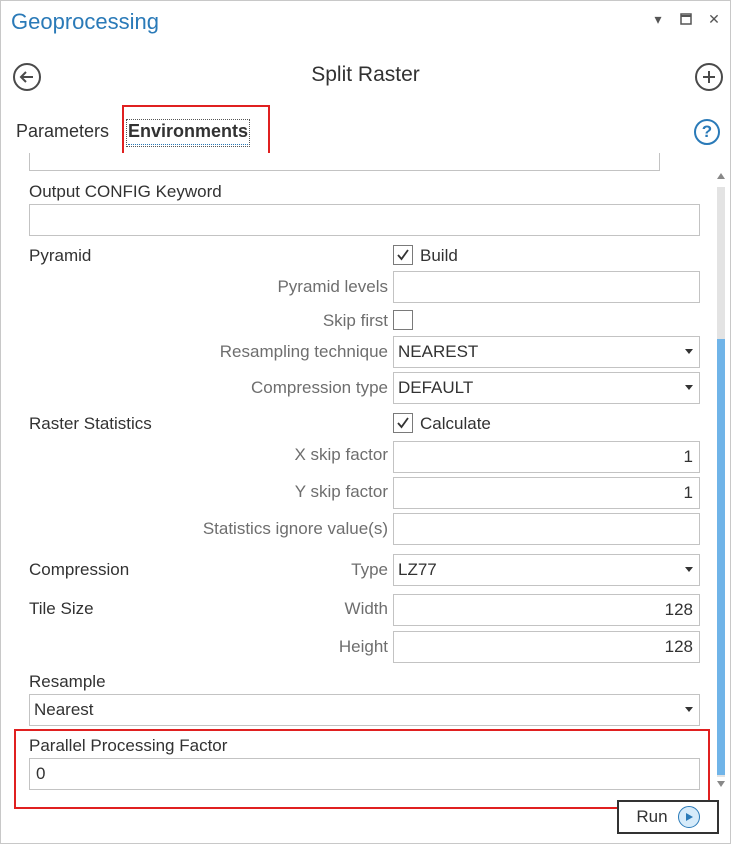  I want to click on pyramid-levels-label: Pyramid levels, so click(332, 286).